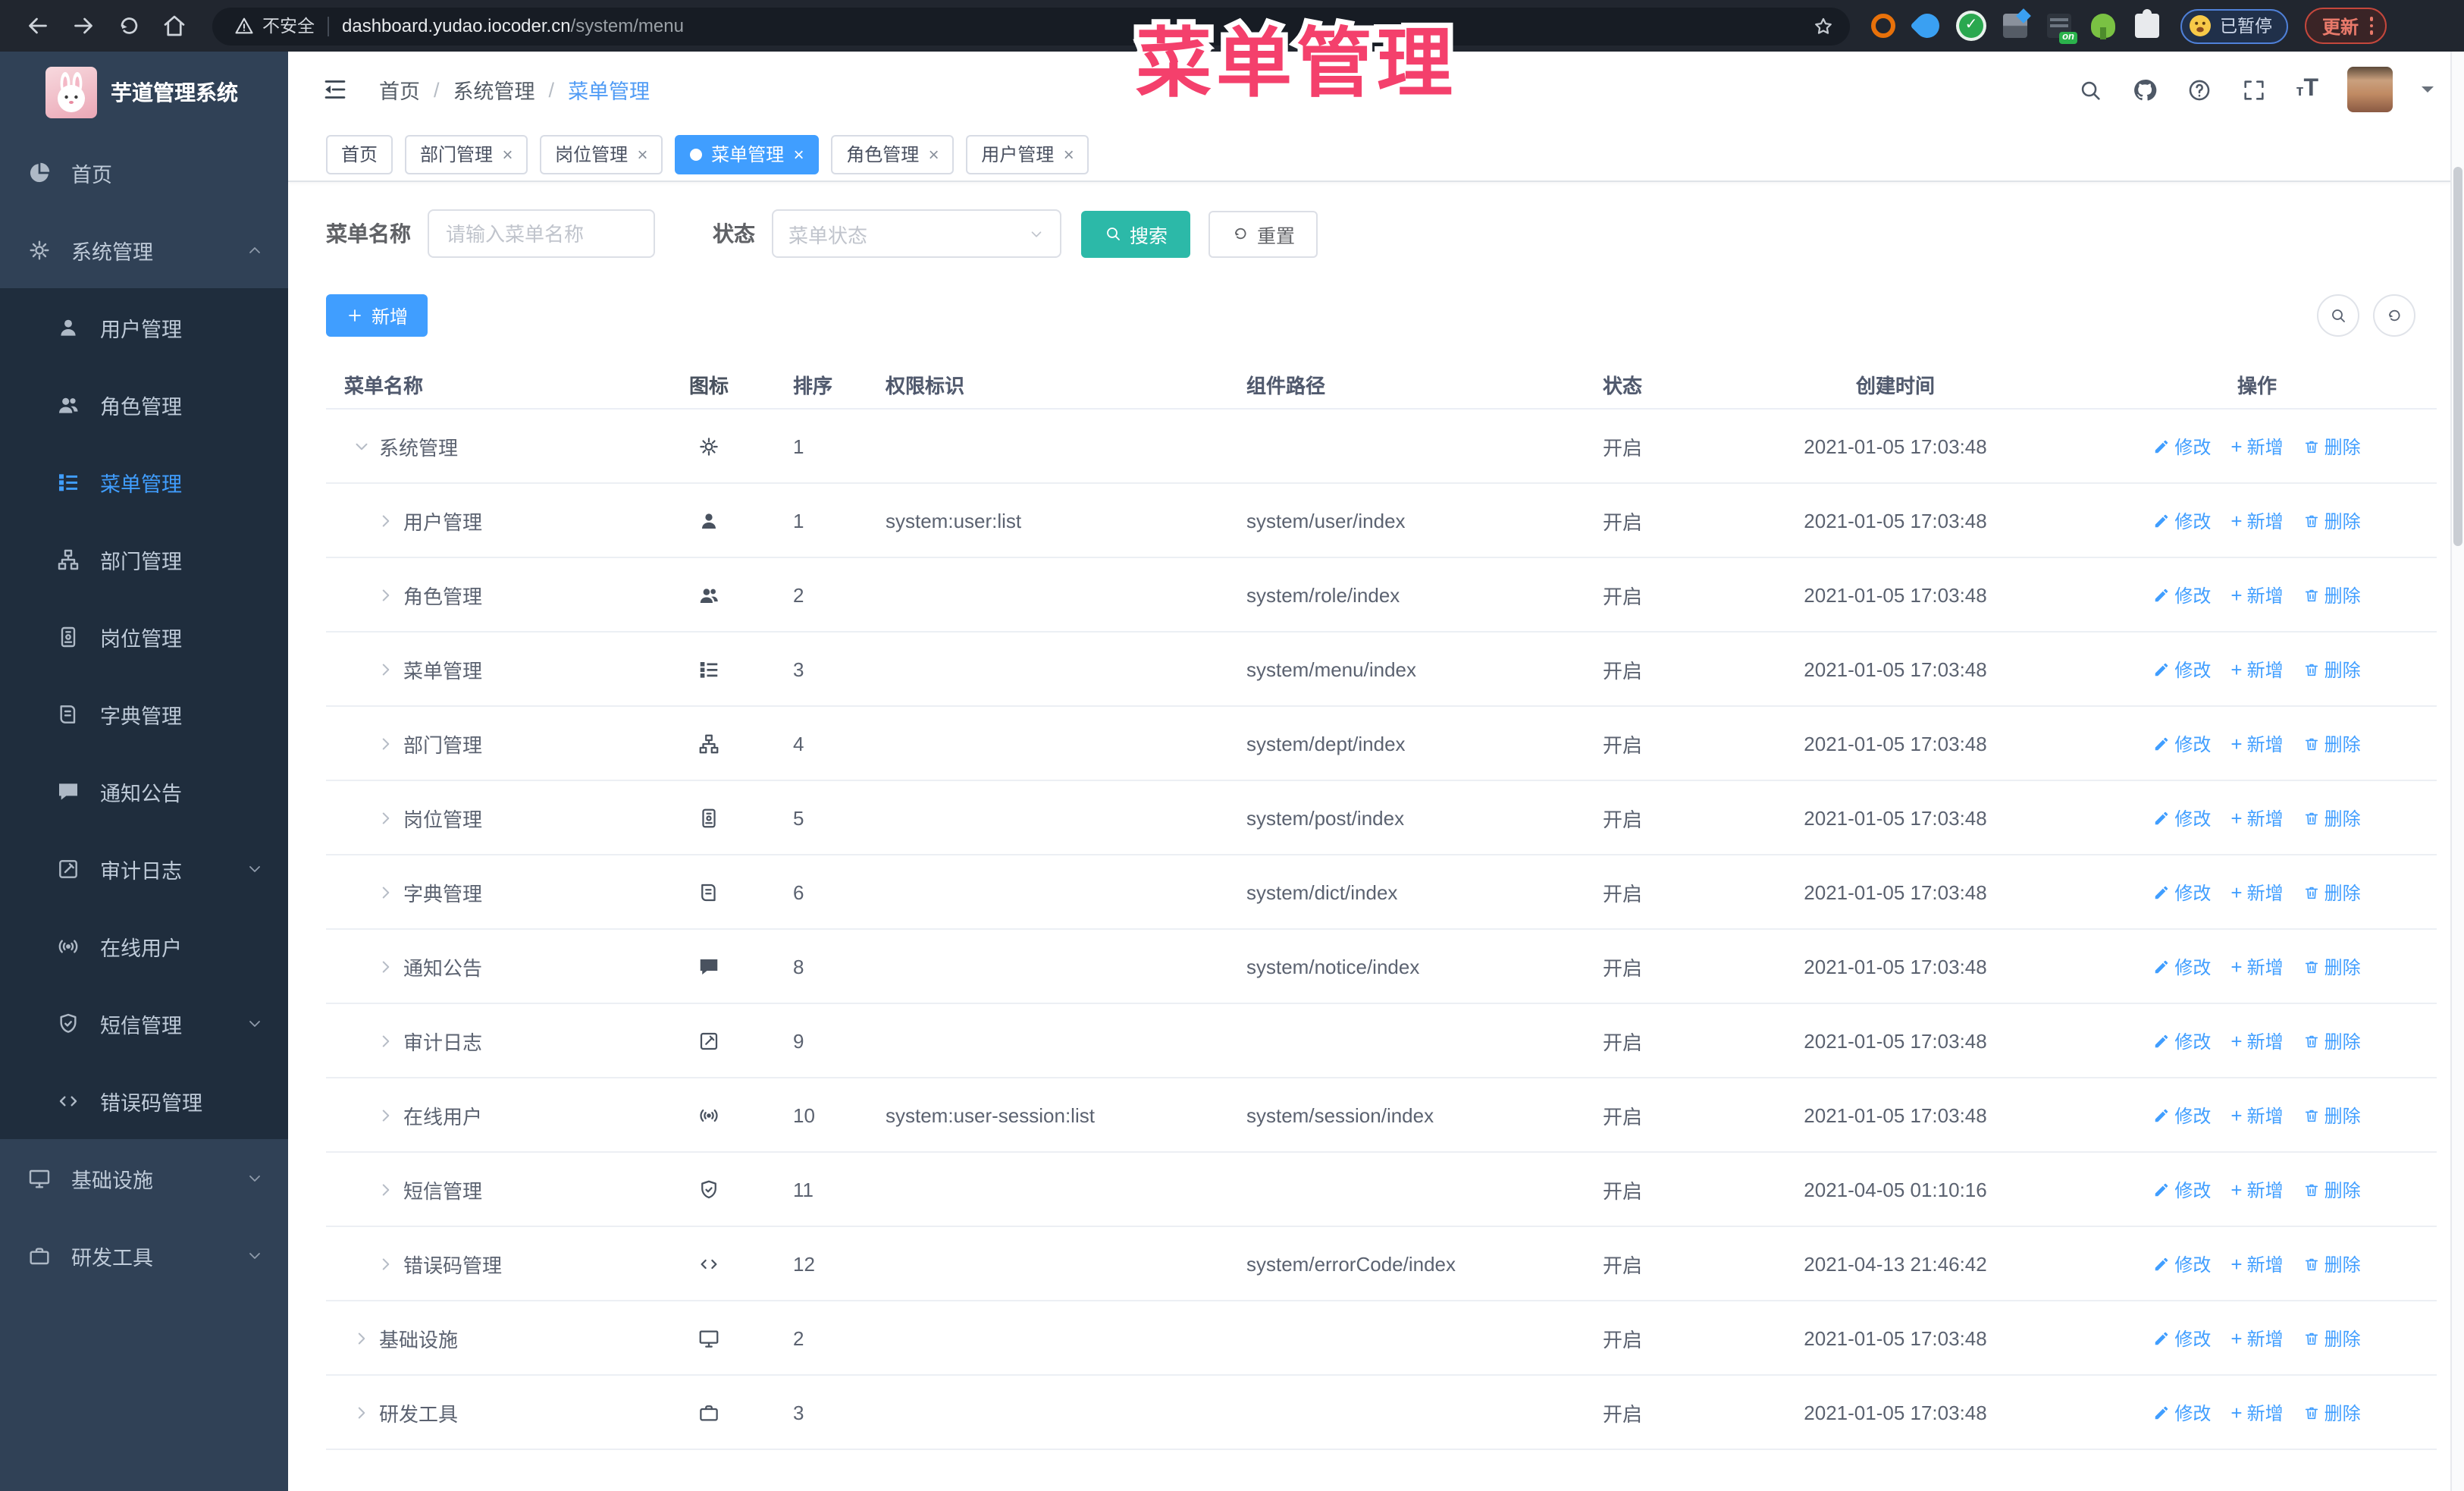 The height and width of the screenshot is (1491, 2464). What do you see at coordinates (144, 481) in the screenshot?
I see `sidebar-item-menu-mgmt: 菜单管理` at bounding box center [144, 481].